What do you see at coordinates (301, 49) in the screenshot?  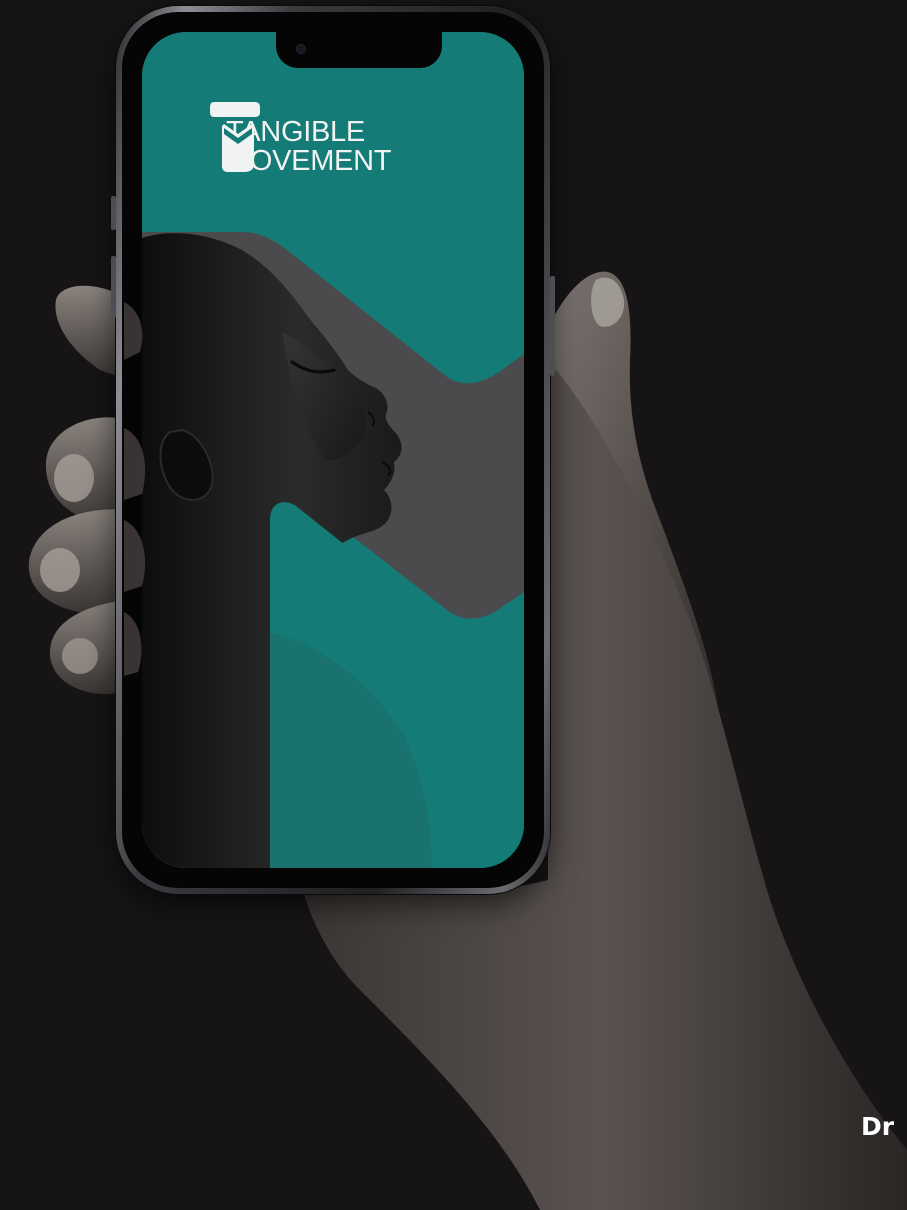 I see `front-camera-icon` at bounding box center [301, 49].